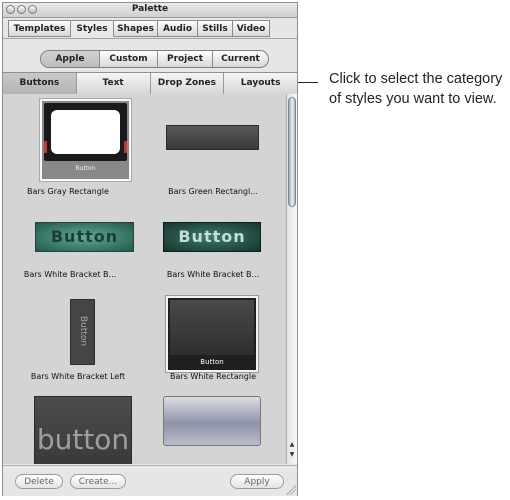 This screenshot has height=500, width=510. I want to click on source-current: Current, so click(240, 59).